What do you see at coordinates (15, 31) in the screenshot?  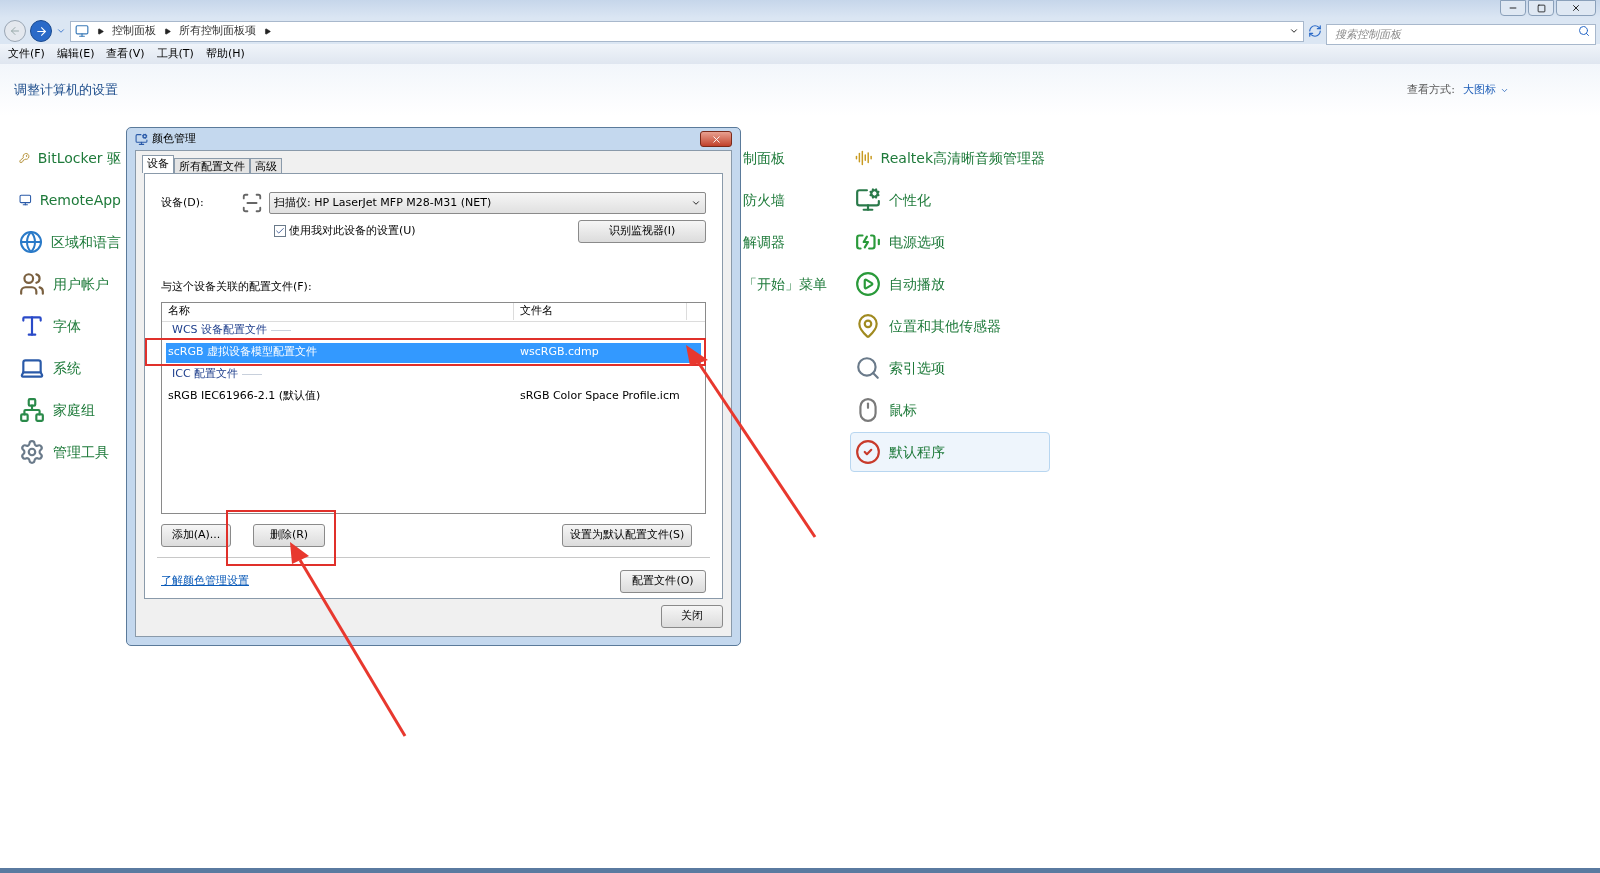 I see `back-arrow-icon` at bounding box center [15, 31].